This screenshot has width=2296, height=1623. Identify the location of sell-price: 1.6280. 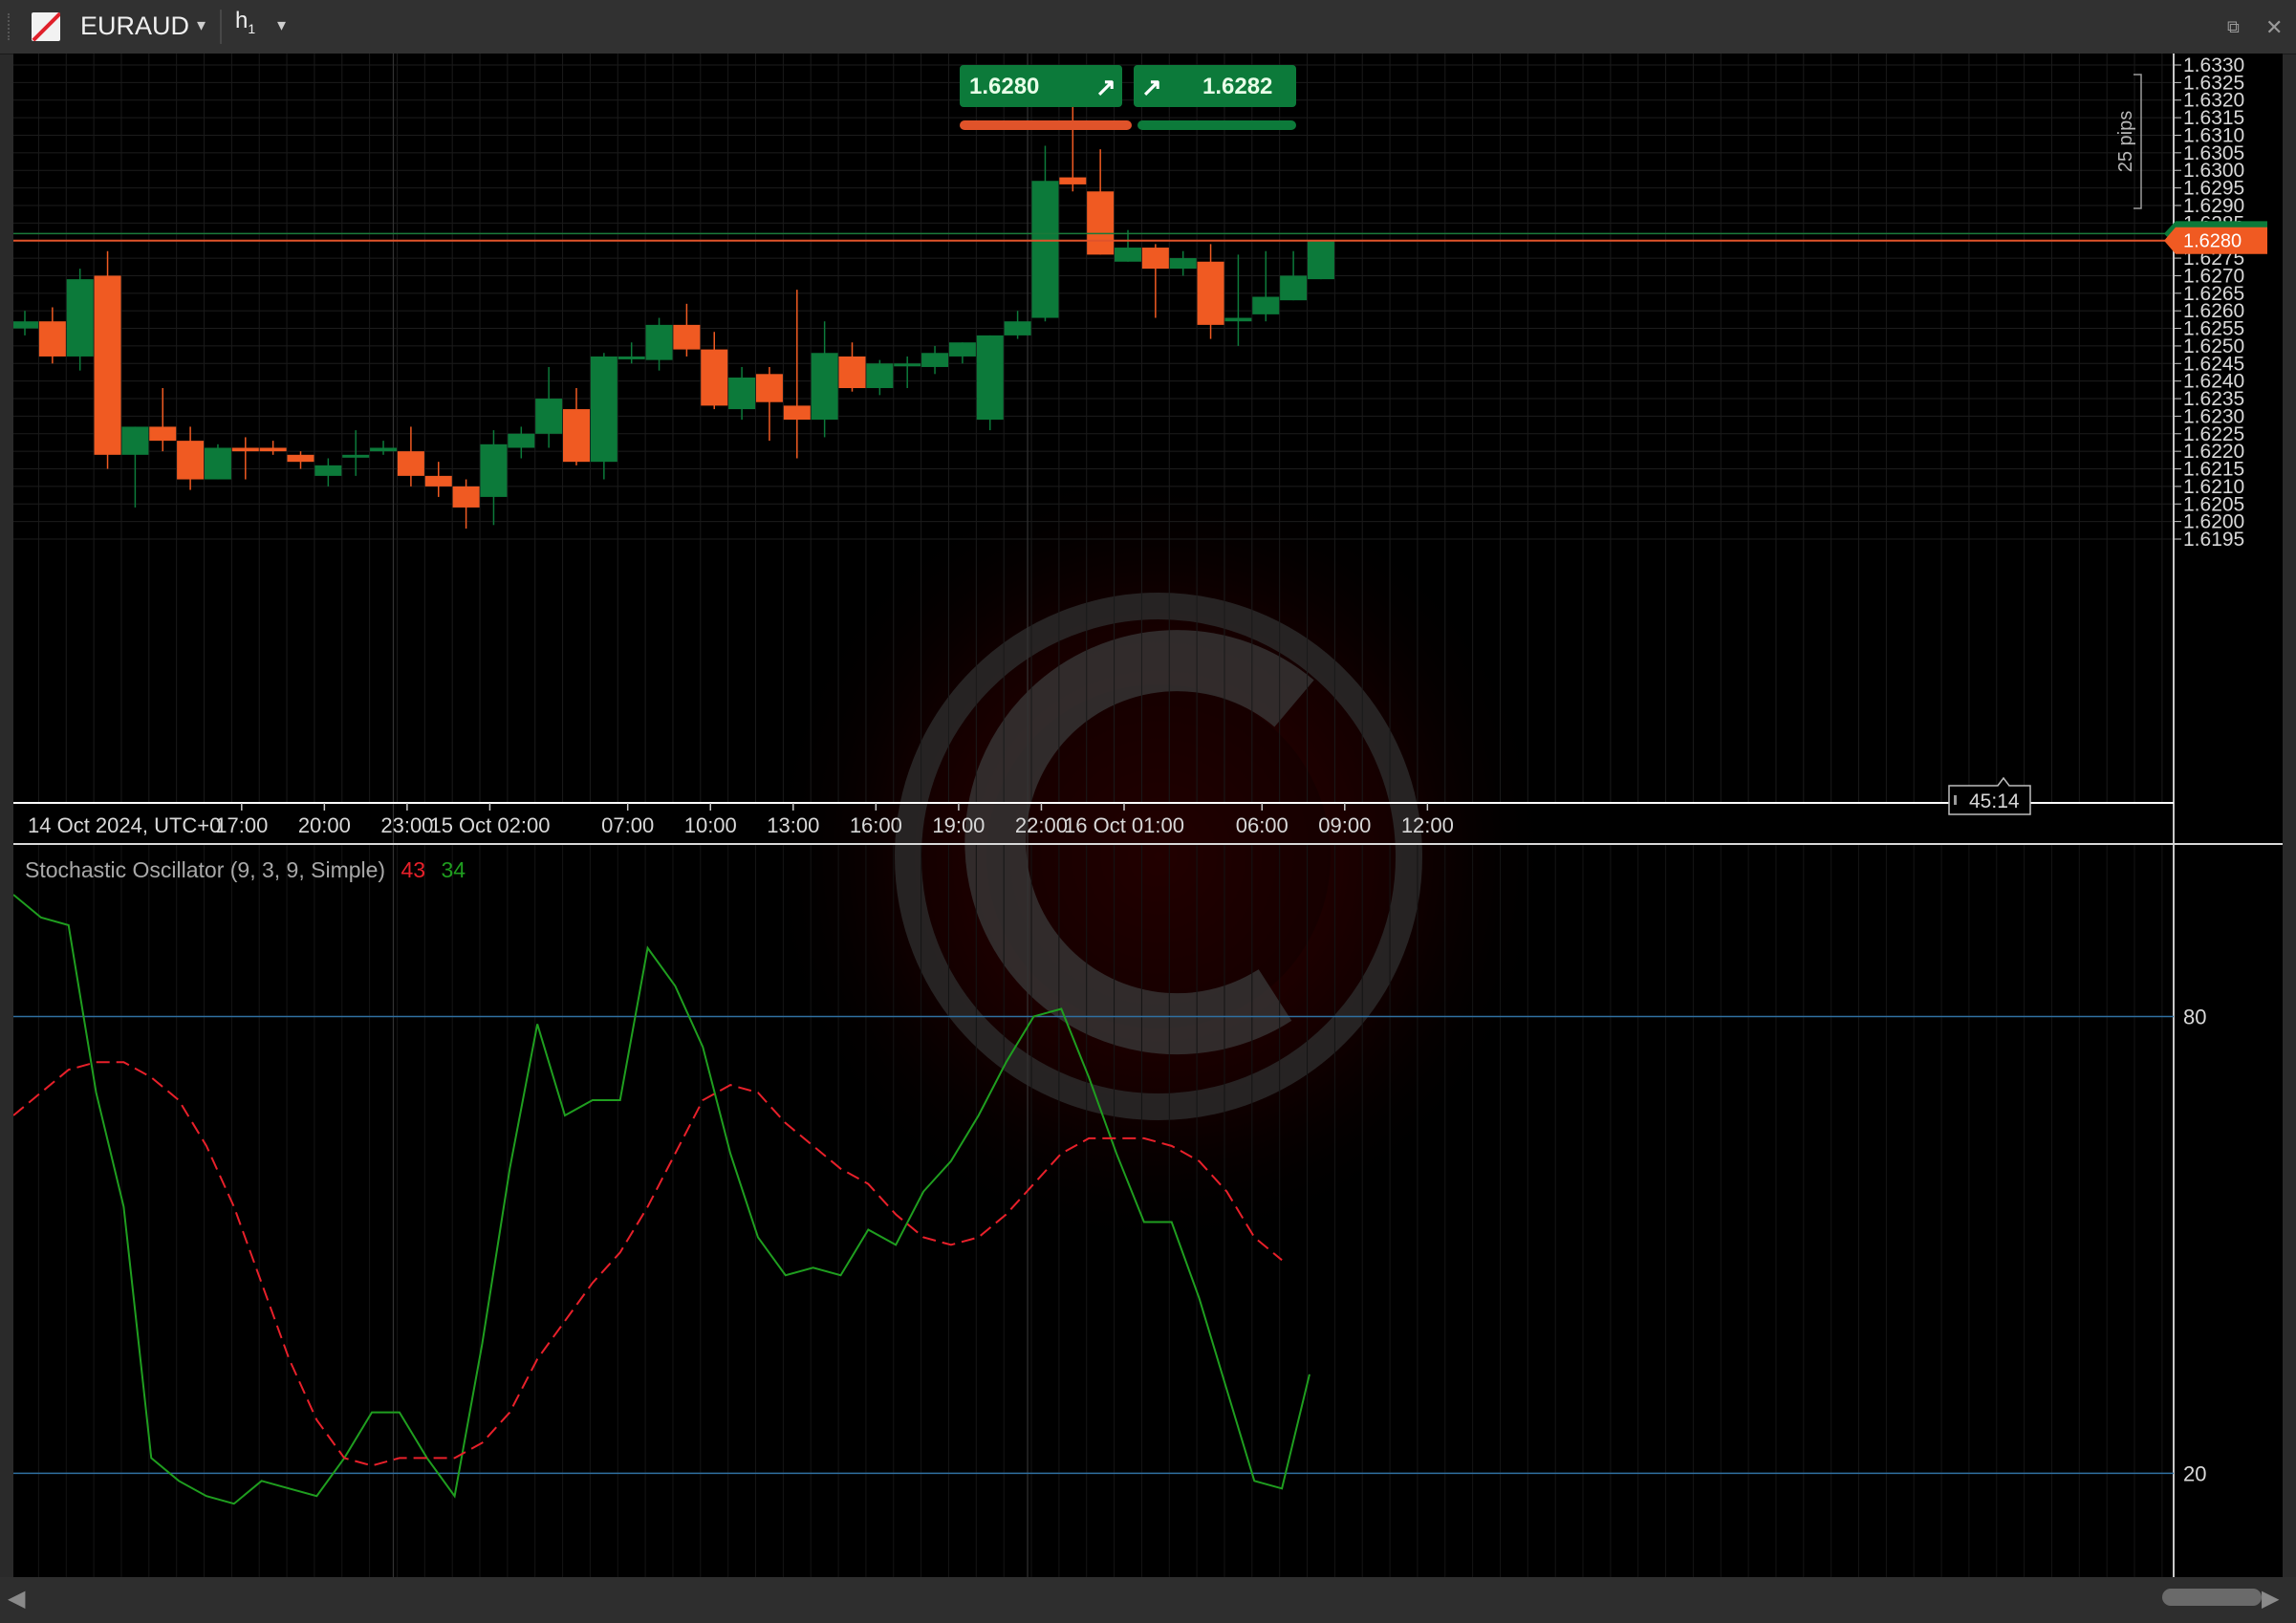
(1004, 86).